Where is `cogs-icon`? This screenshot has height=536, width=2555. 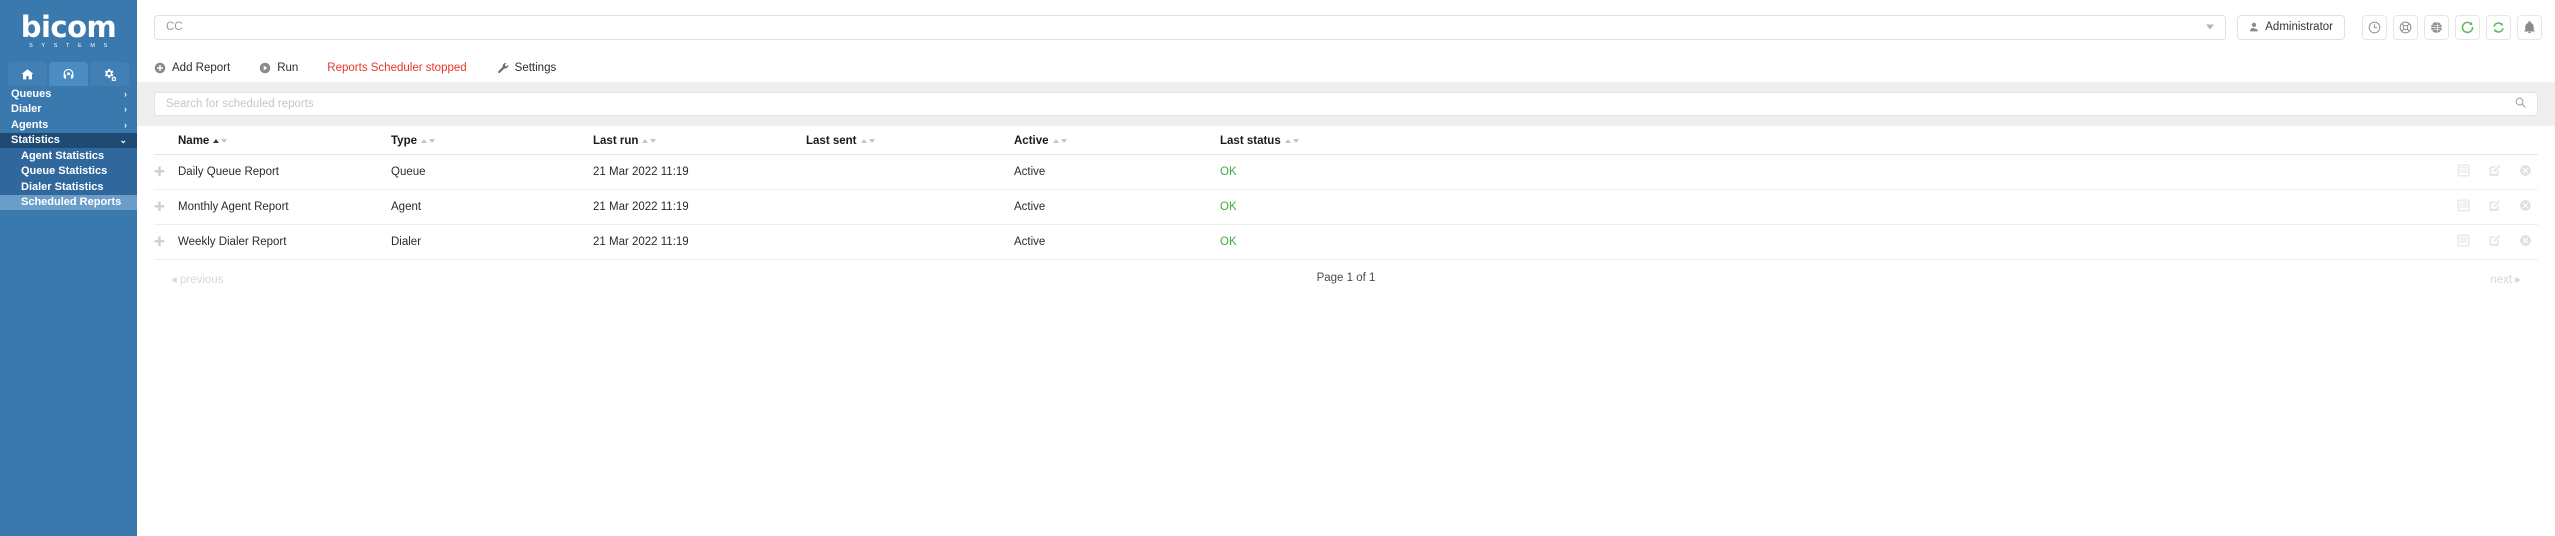
cogs-icon is located at coordinates (110, 74).